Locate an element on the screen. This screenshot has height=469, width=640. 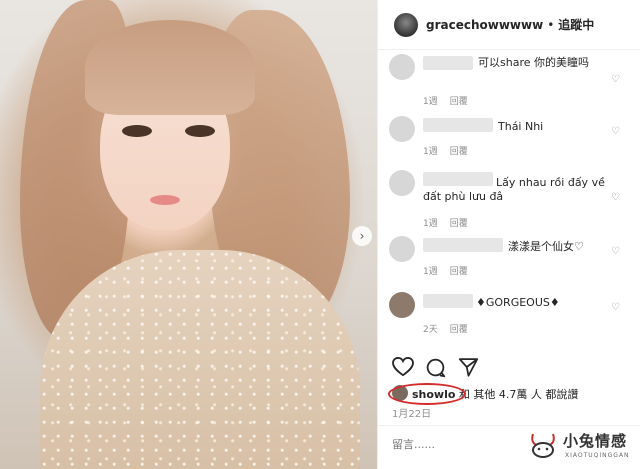
comment-text: ♦GORGEOUS♦ is located at coordinates (518, 303).